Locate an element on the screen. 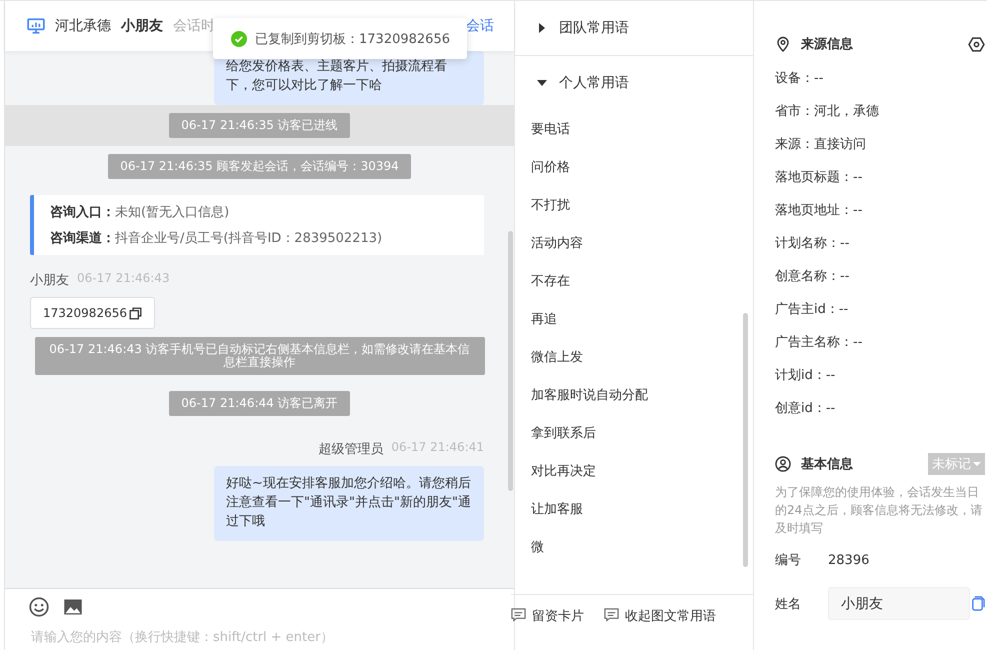  message-bubble: 17320982656 is located at coordinates (92, 313).